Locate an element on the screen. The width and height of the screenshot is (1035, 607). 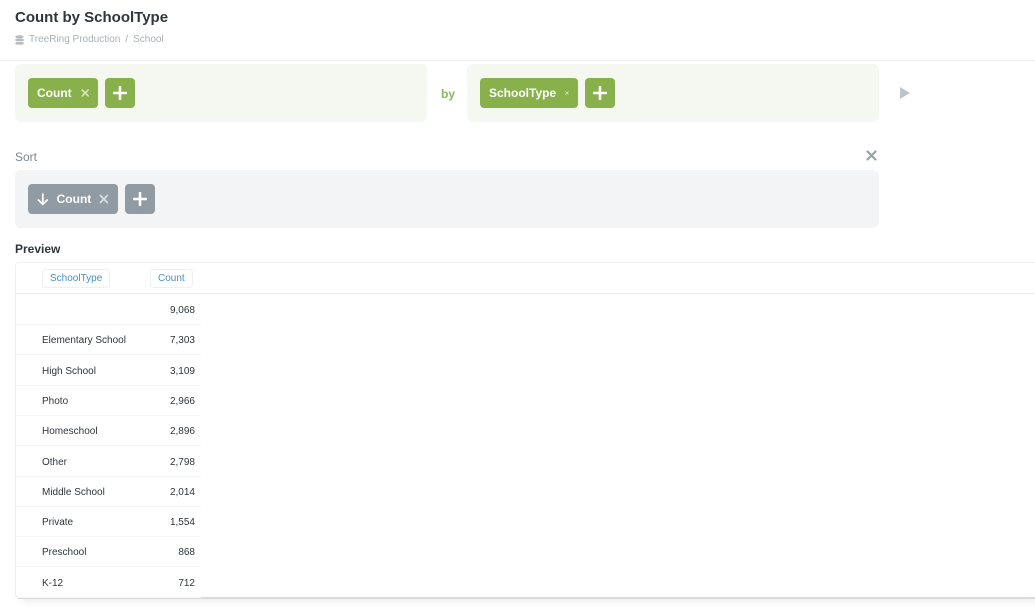
table-row: 9,068 is located at coordinates (108, 310).